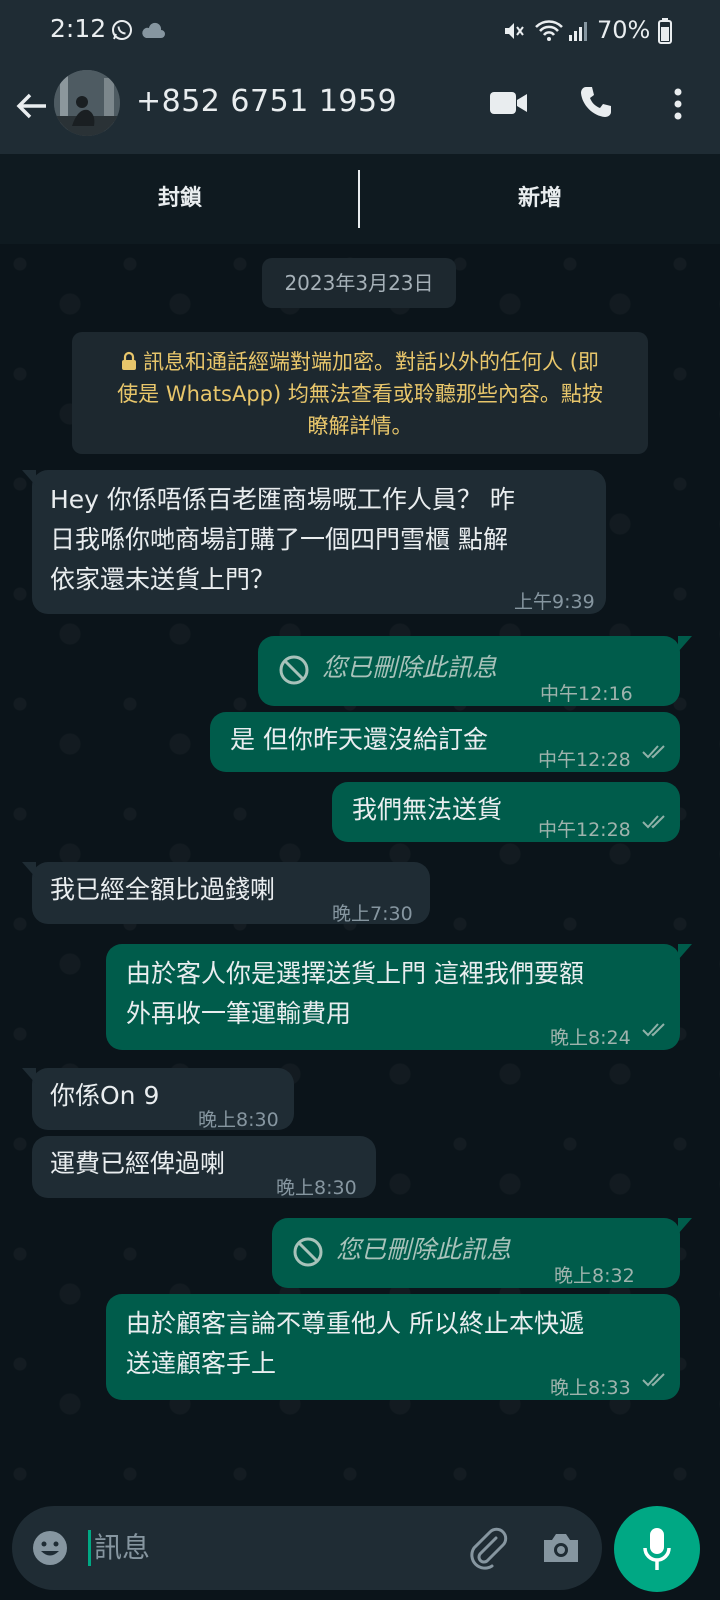 This screenshot has width=720, height=1600. I want to click on back-arrow-icon, so click(32, 106).